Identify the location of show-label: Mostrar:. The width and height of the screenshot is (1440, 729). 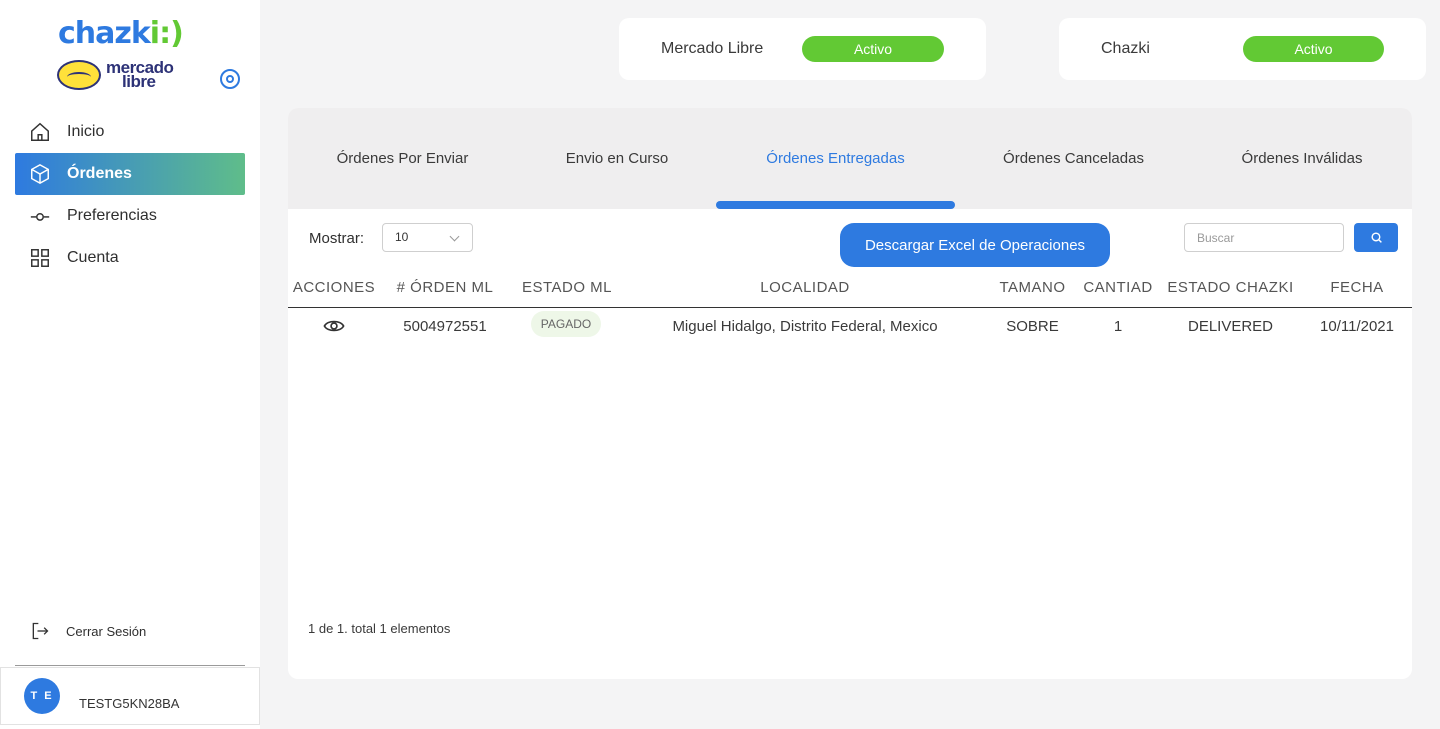
(337, 238).